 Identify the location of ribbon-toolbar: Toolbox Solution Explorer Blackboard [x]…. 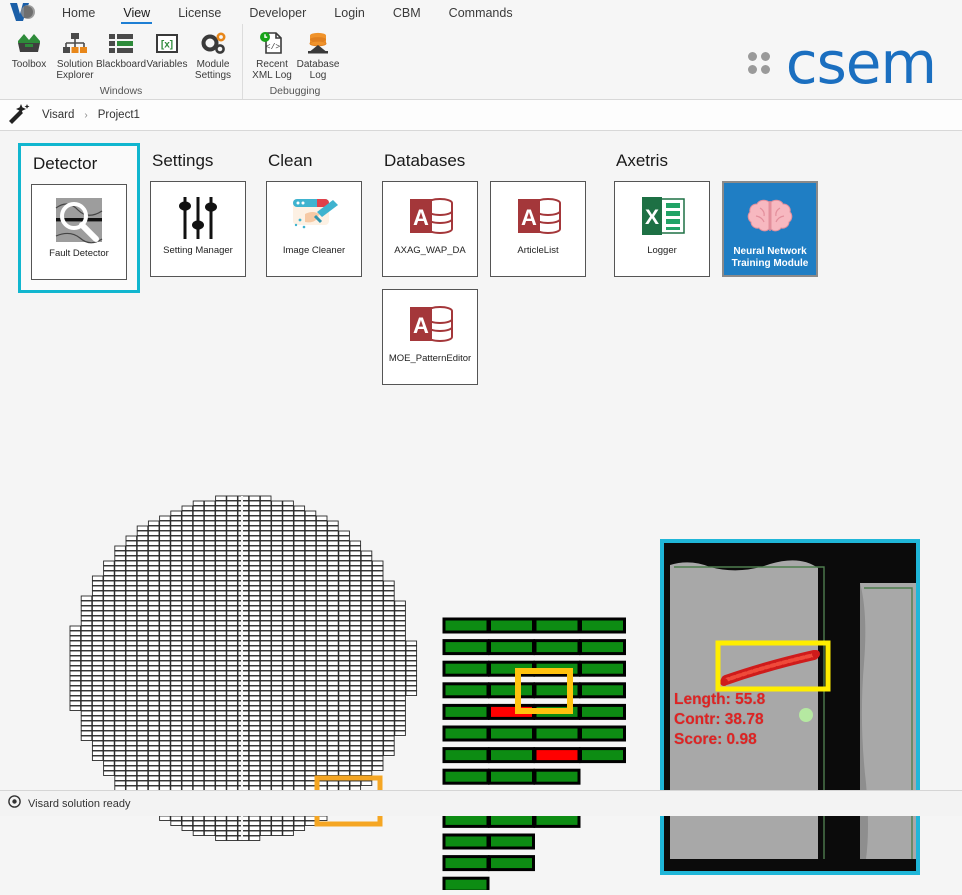
(481, 62).